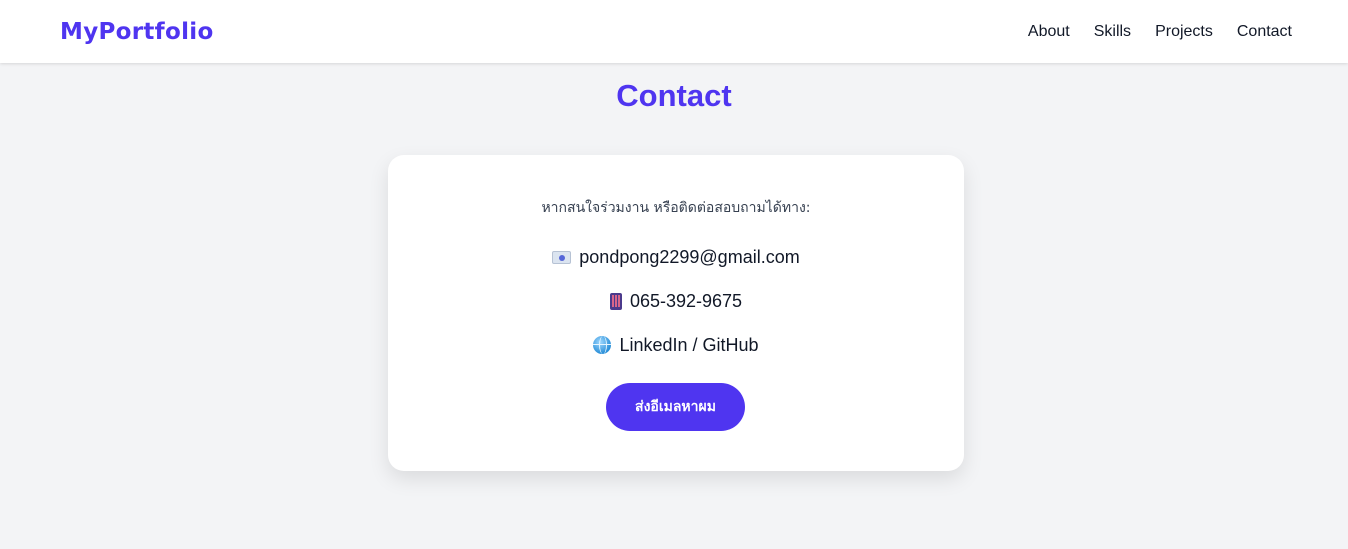  What do you see at coordinates (689, 257) in the screenshot?
I see `email-link: pondpong2299@gmail.com` at bounding box center [689, 257].